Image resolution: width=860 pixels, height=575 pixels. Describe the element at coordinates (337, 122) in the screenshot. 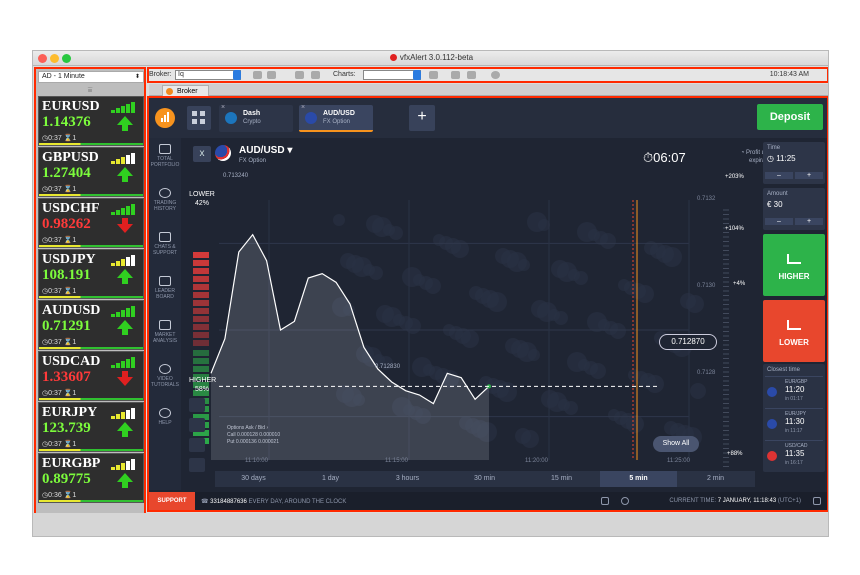

I see `asset-type: FX Option` at that location.